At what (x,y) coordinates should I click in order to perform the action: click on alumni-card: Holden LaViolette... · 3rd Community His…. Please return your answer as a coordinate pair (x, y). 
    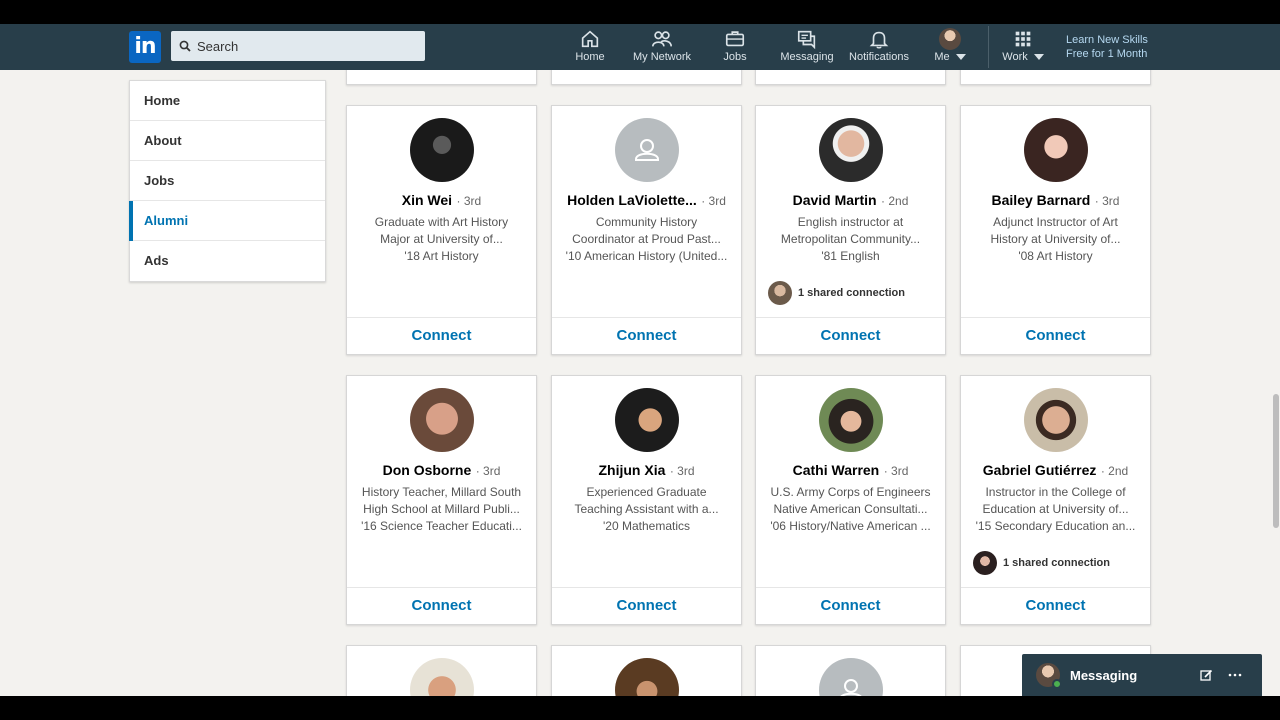
    Looking at the image, I should click on (646, 230).